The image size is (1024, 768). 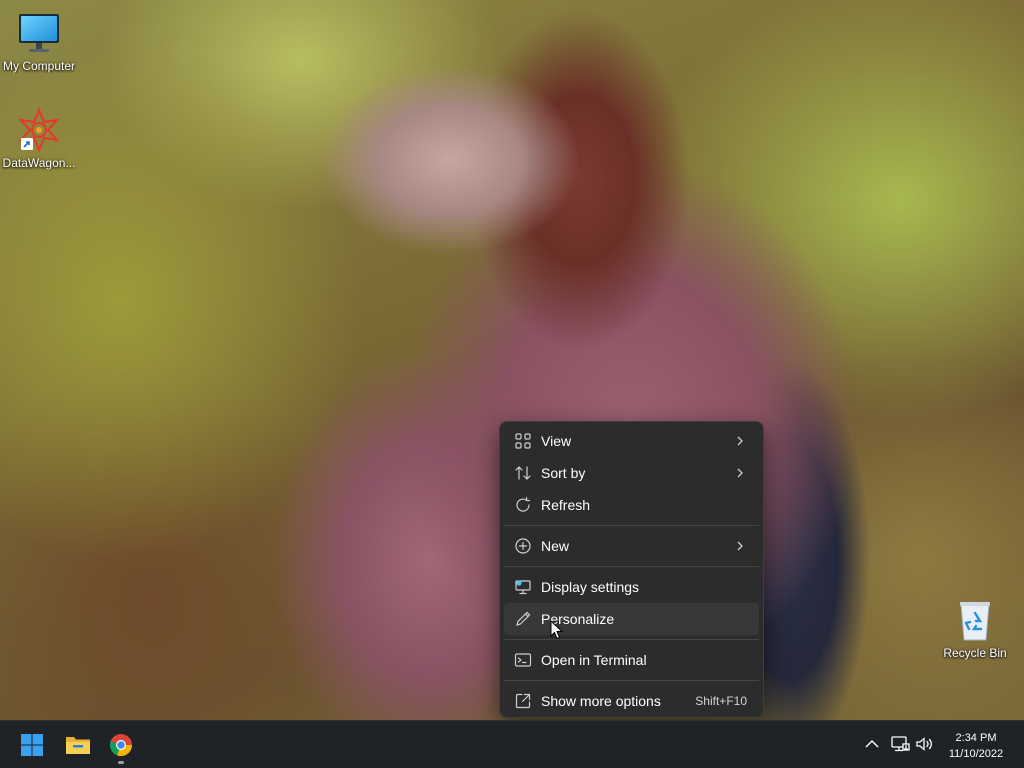 What do you see at coordinates (555, 546) in the screenshot?
I see `menu-item-label: New` at bounding box center [555, 546].